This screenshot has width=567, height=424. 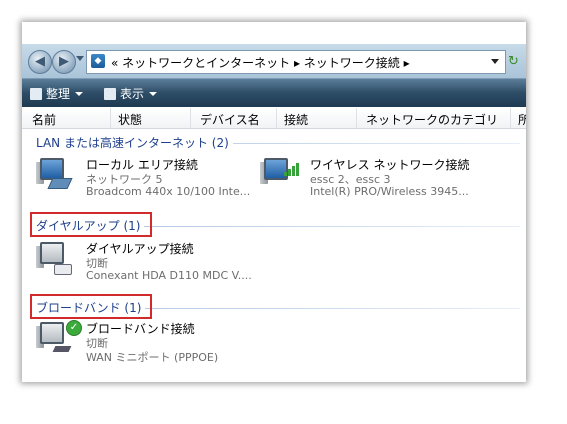 I want to click on refresh-icon: ↻, so click(x=513, y=61).